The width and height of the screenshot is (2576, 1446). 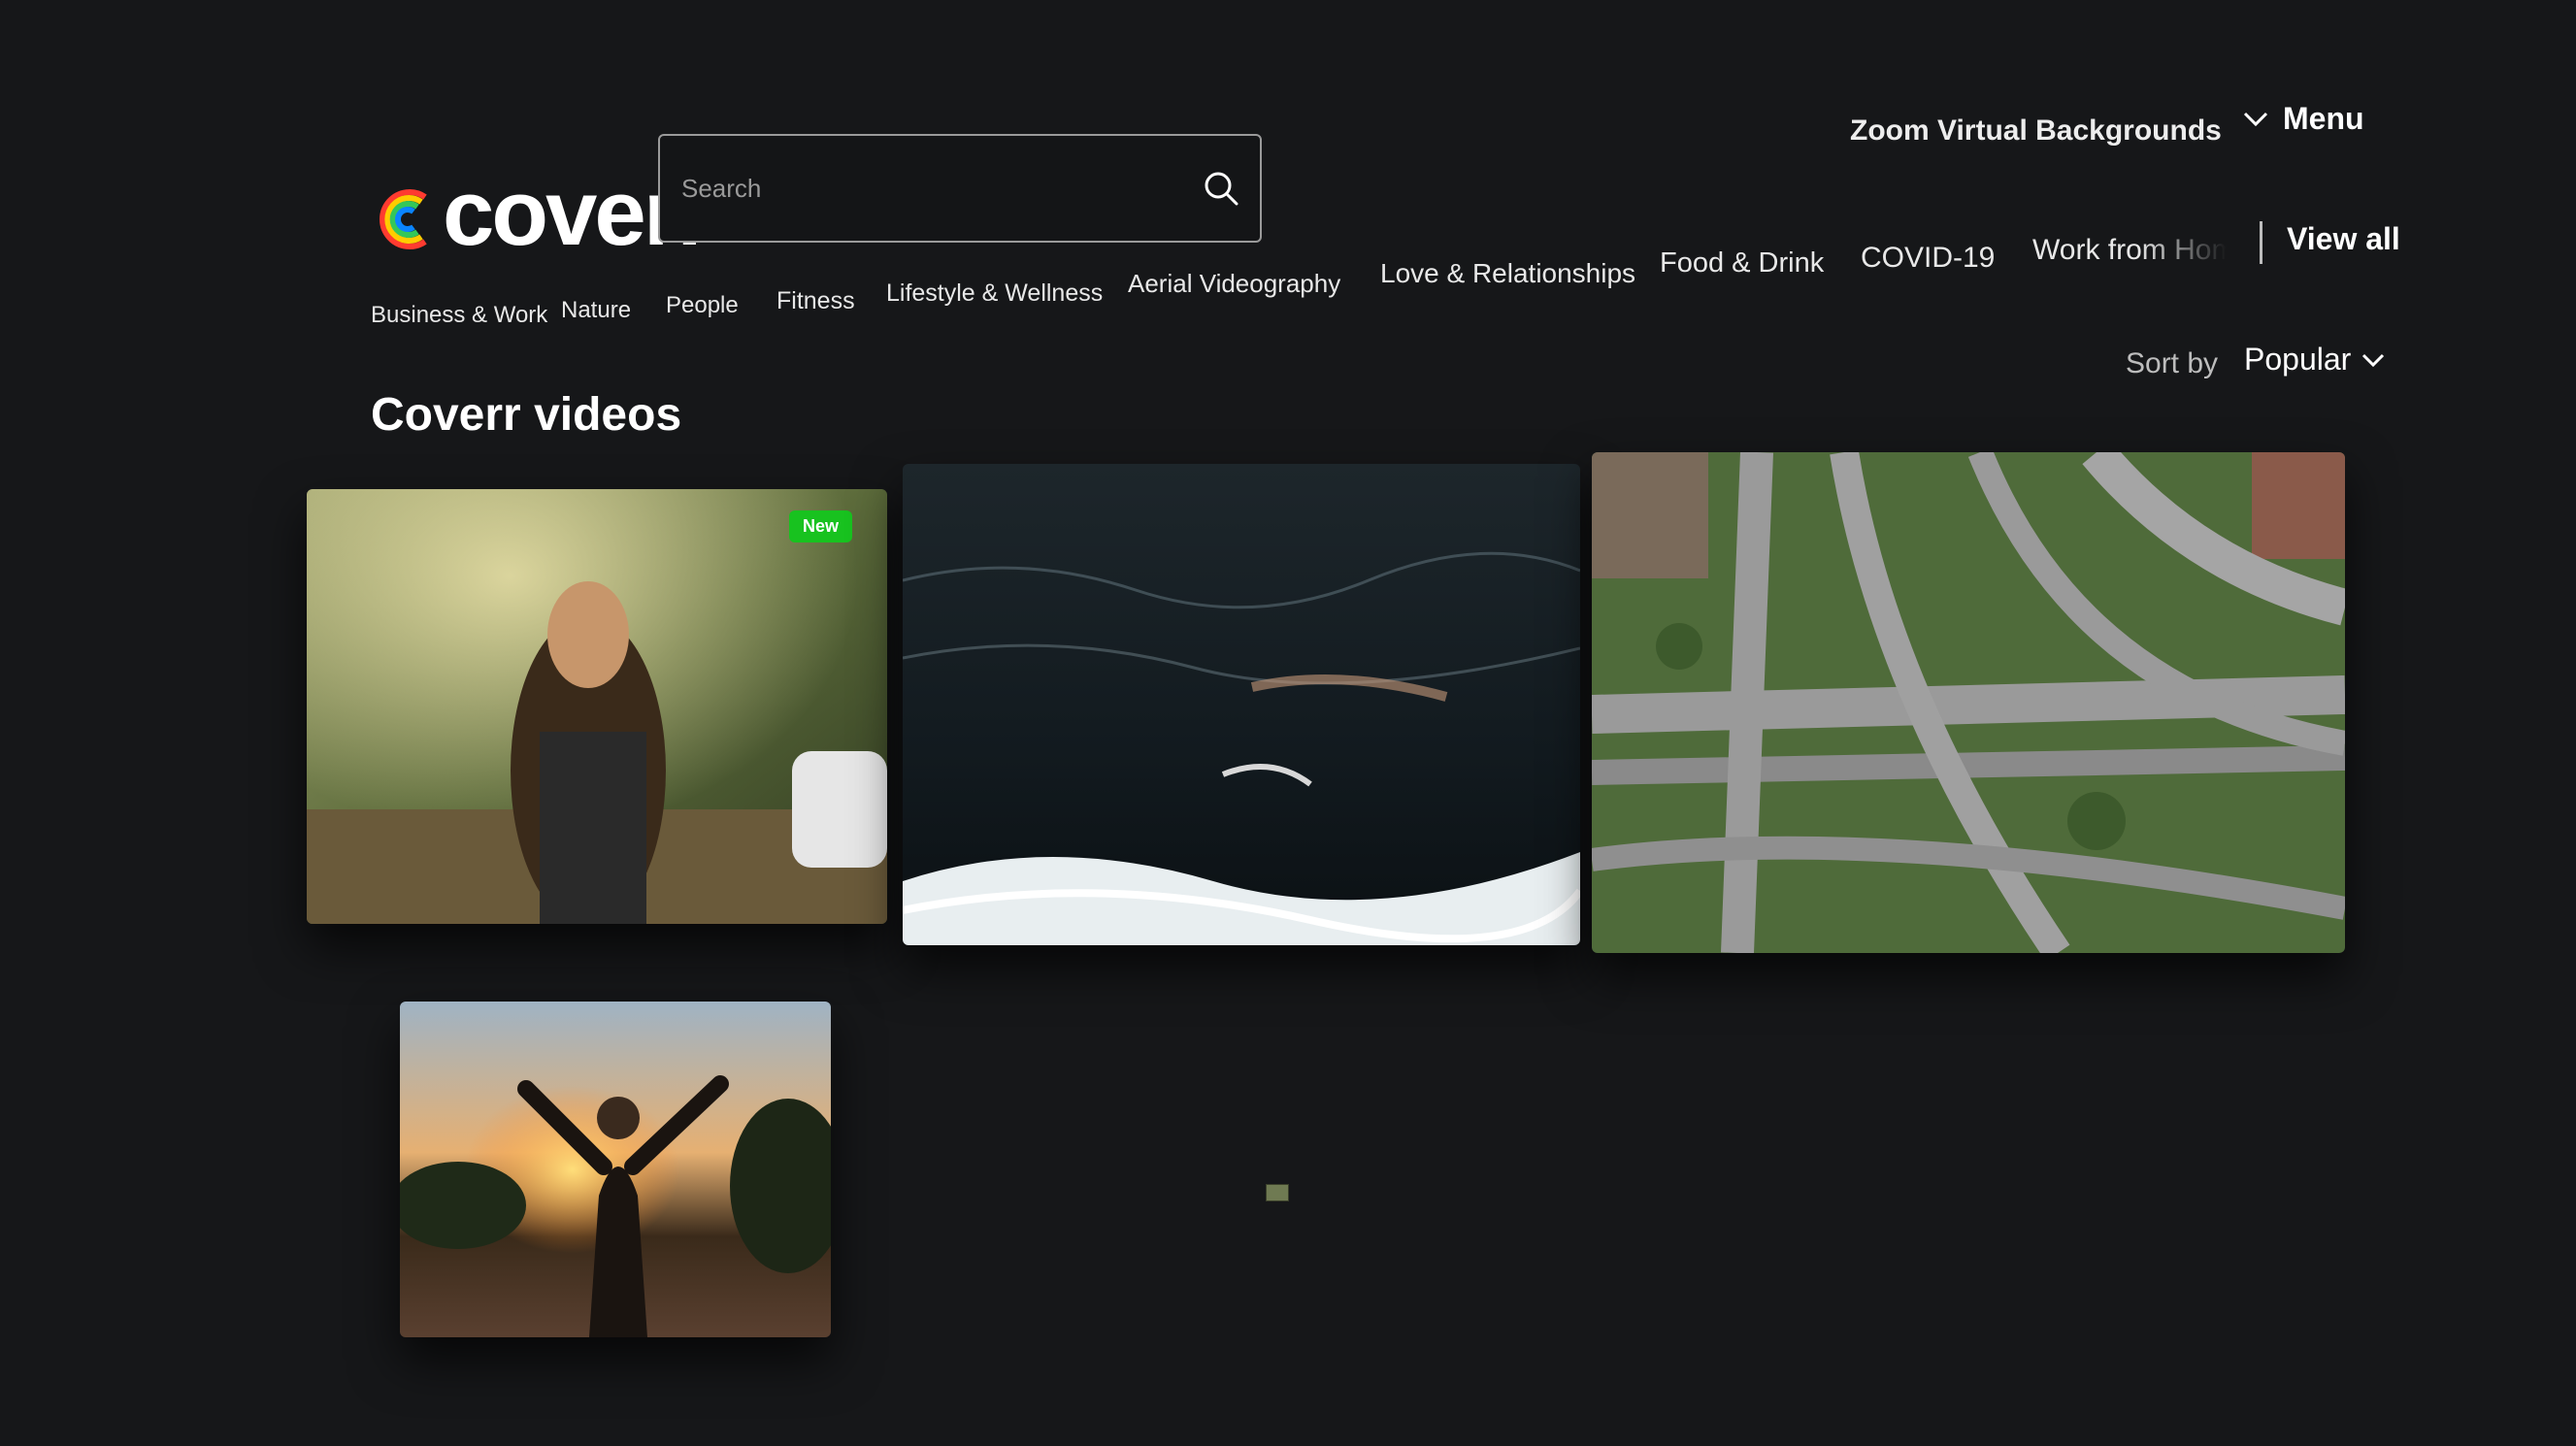 I want to click on video-thumbnail-woman-park: New, so click(x=597, y=706).